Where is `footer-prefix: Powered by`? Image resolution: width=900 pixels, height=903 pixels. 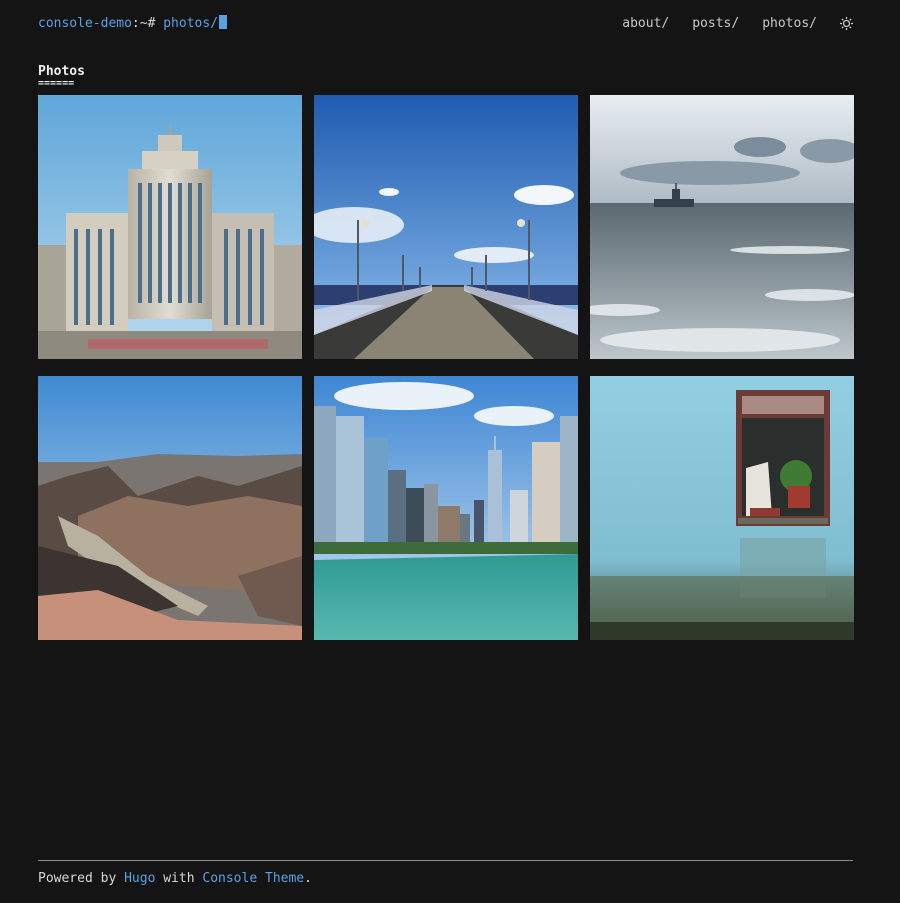 footer-prefix: Powered by is located at coordinates (81, 878).